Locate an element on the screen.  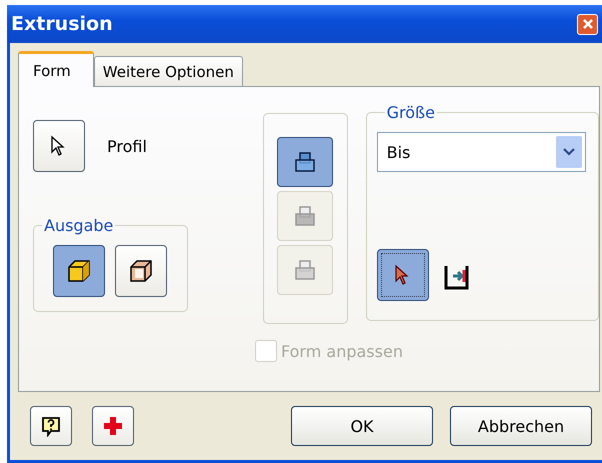
help-icon is located at coordinates (51, 426).